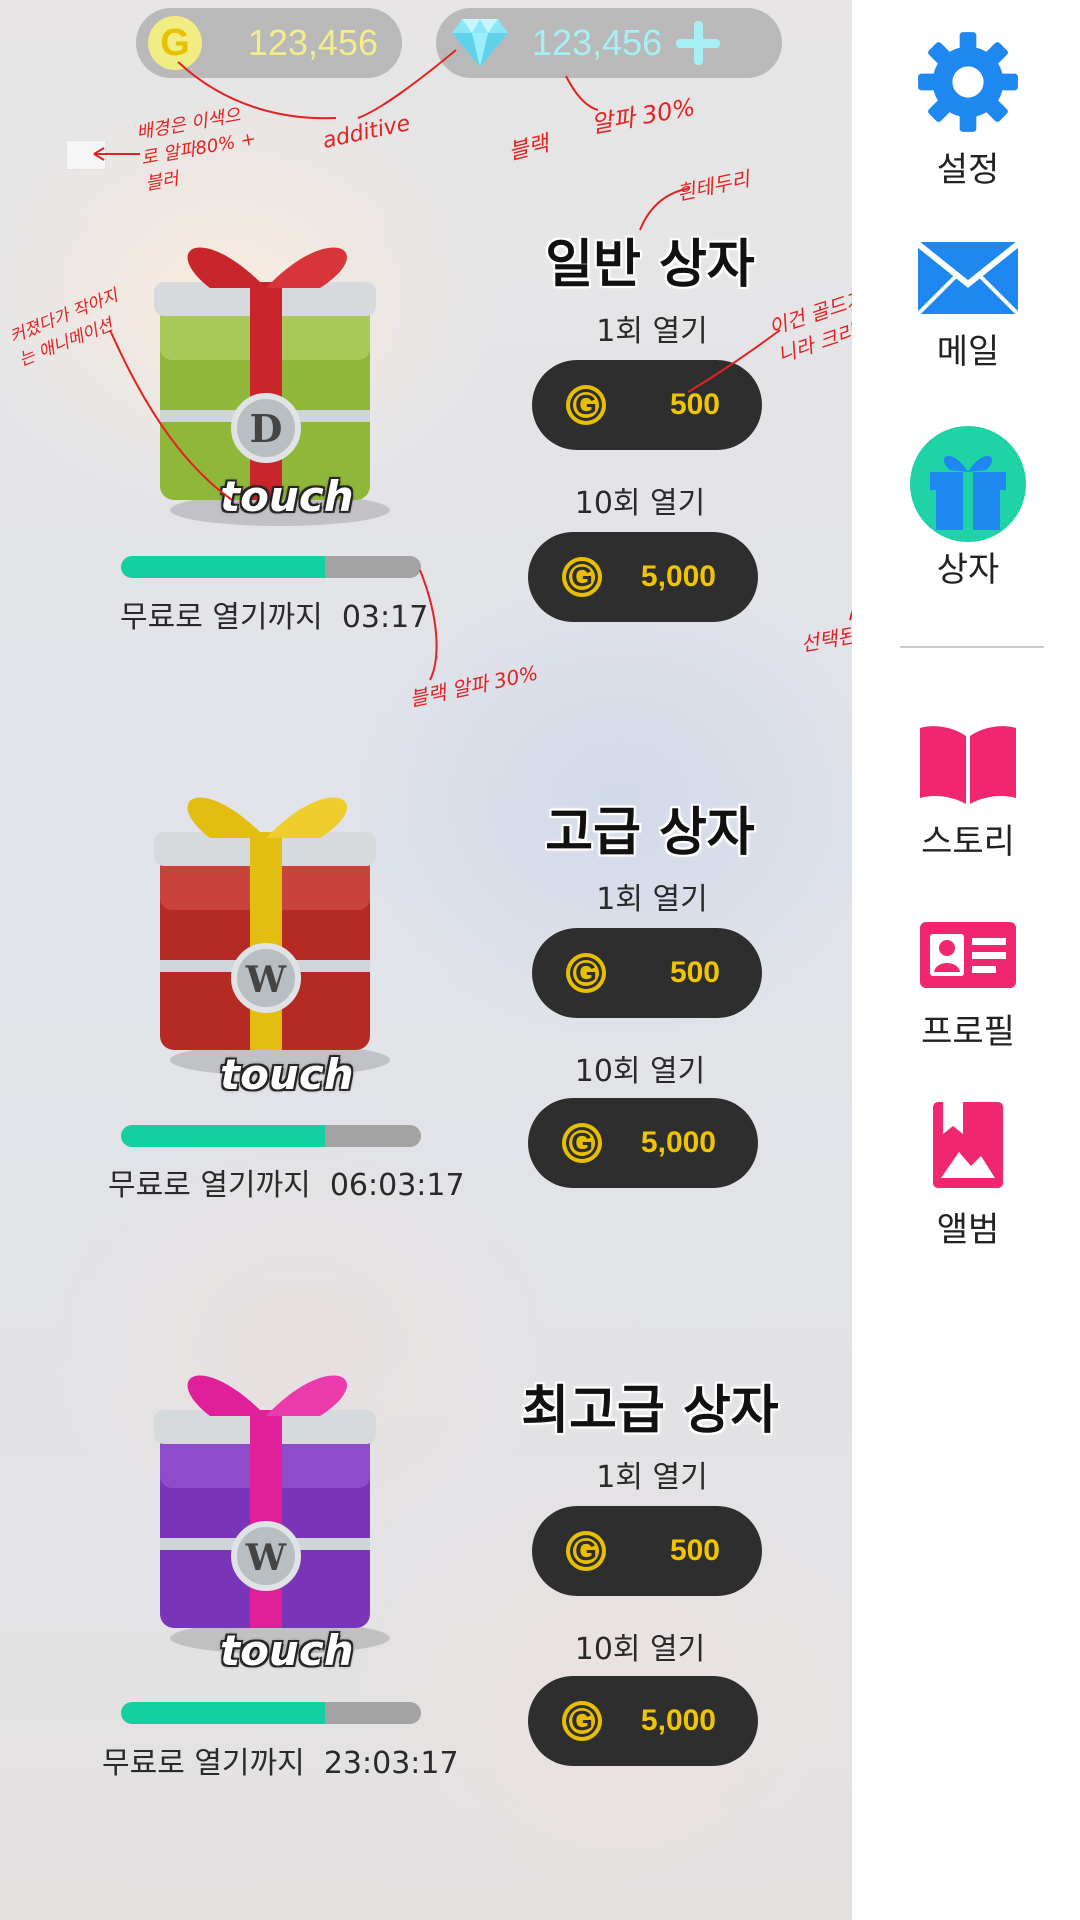 This screenshot has width=1080, height=1920. What do you see at coordinates (968, 765) in the screenshot?
I see `book-icon` at bounding box center [968, 765].